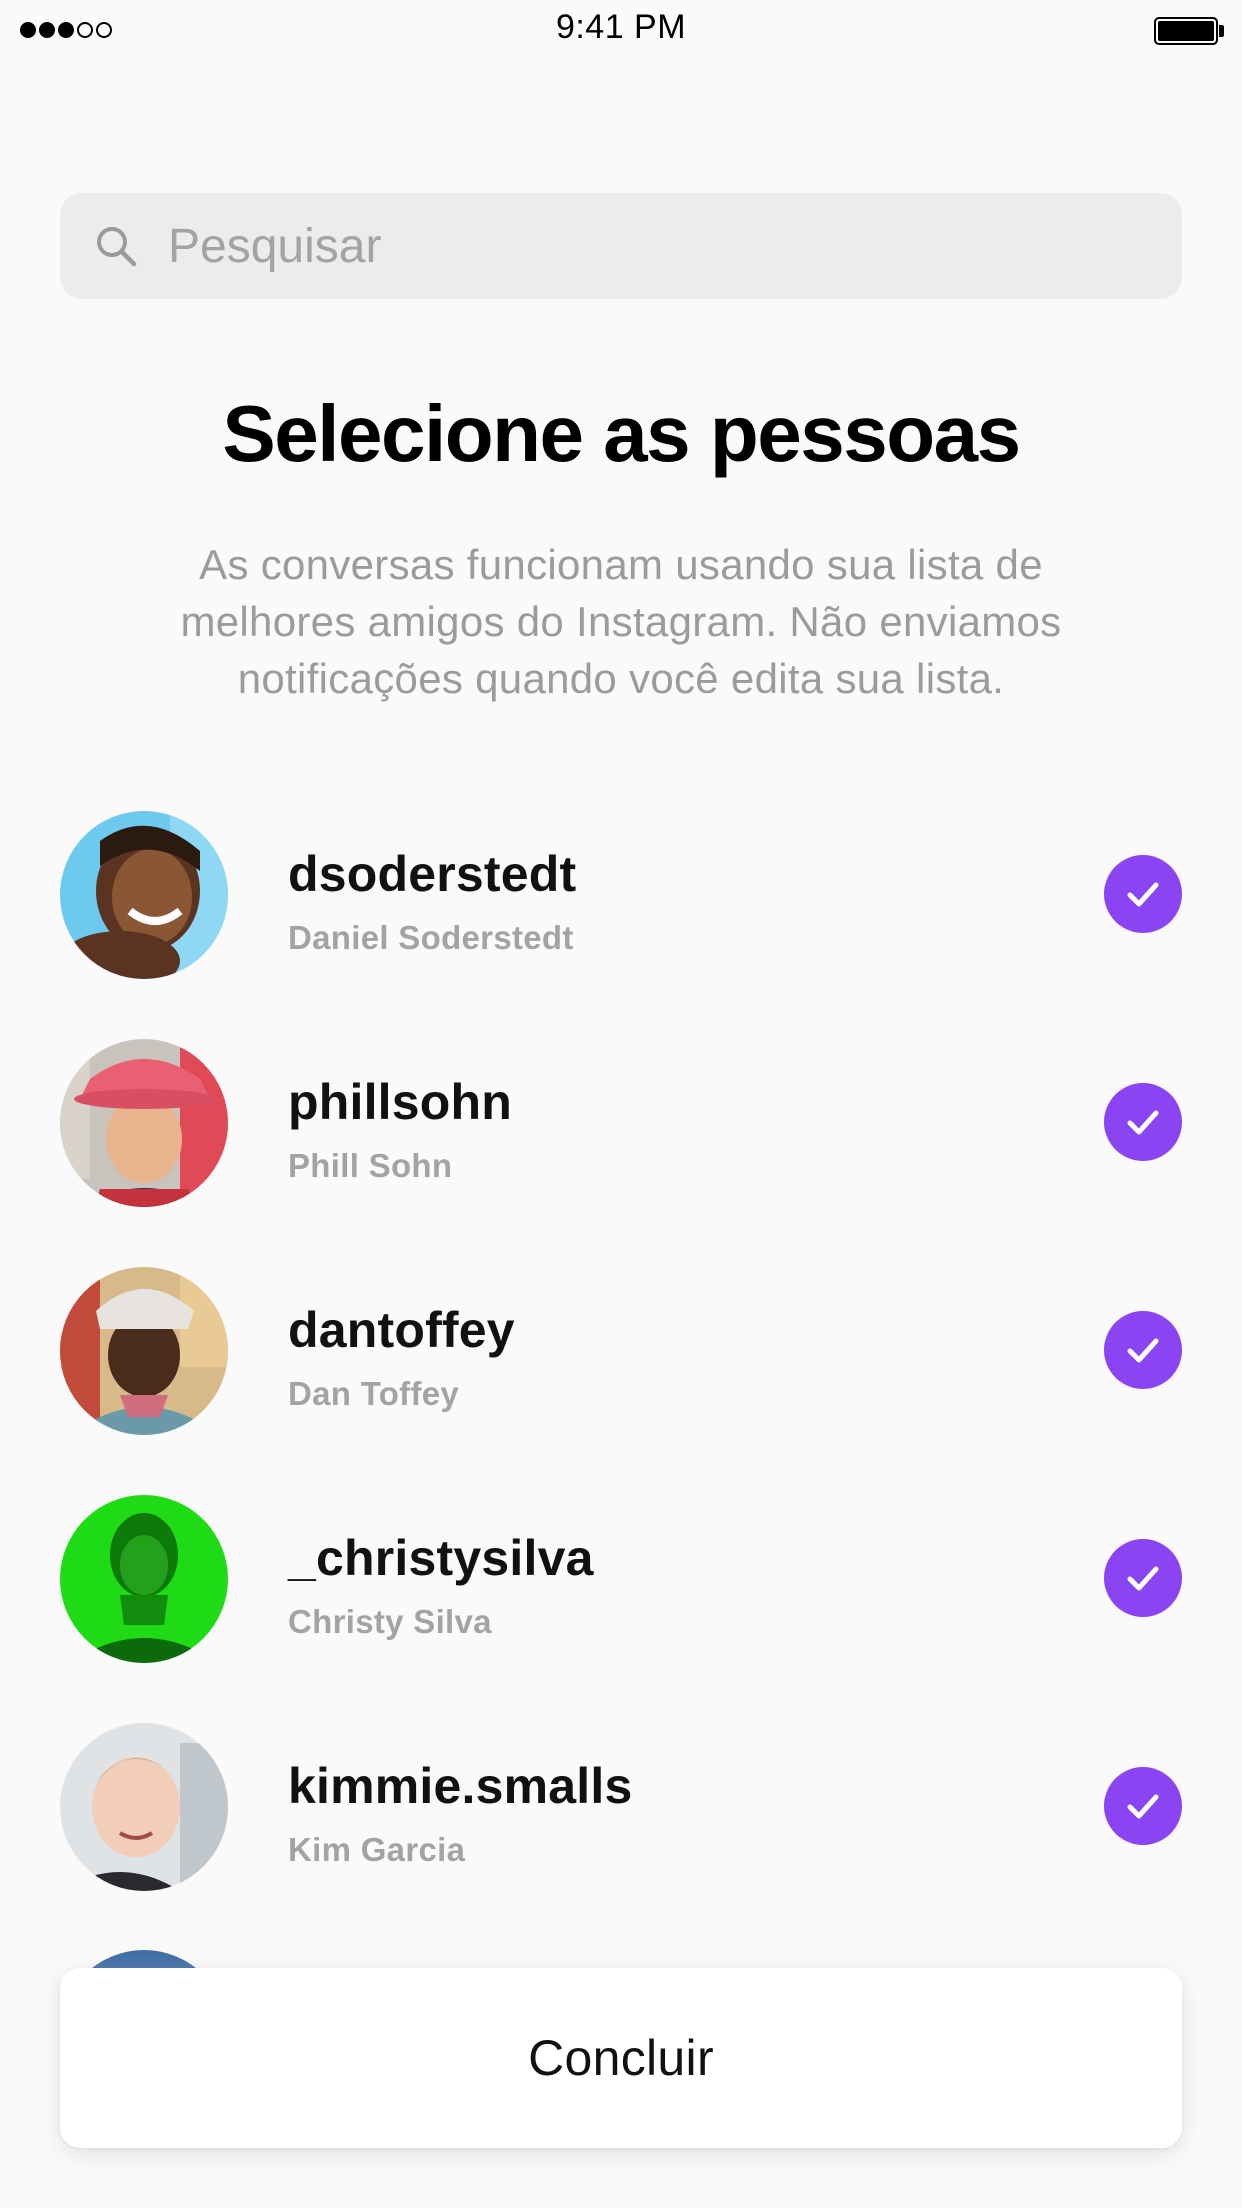 The height and width of the screenshot is (2208, 1242). I want to click on search-input, so click(658, 246).